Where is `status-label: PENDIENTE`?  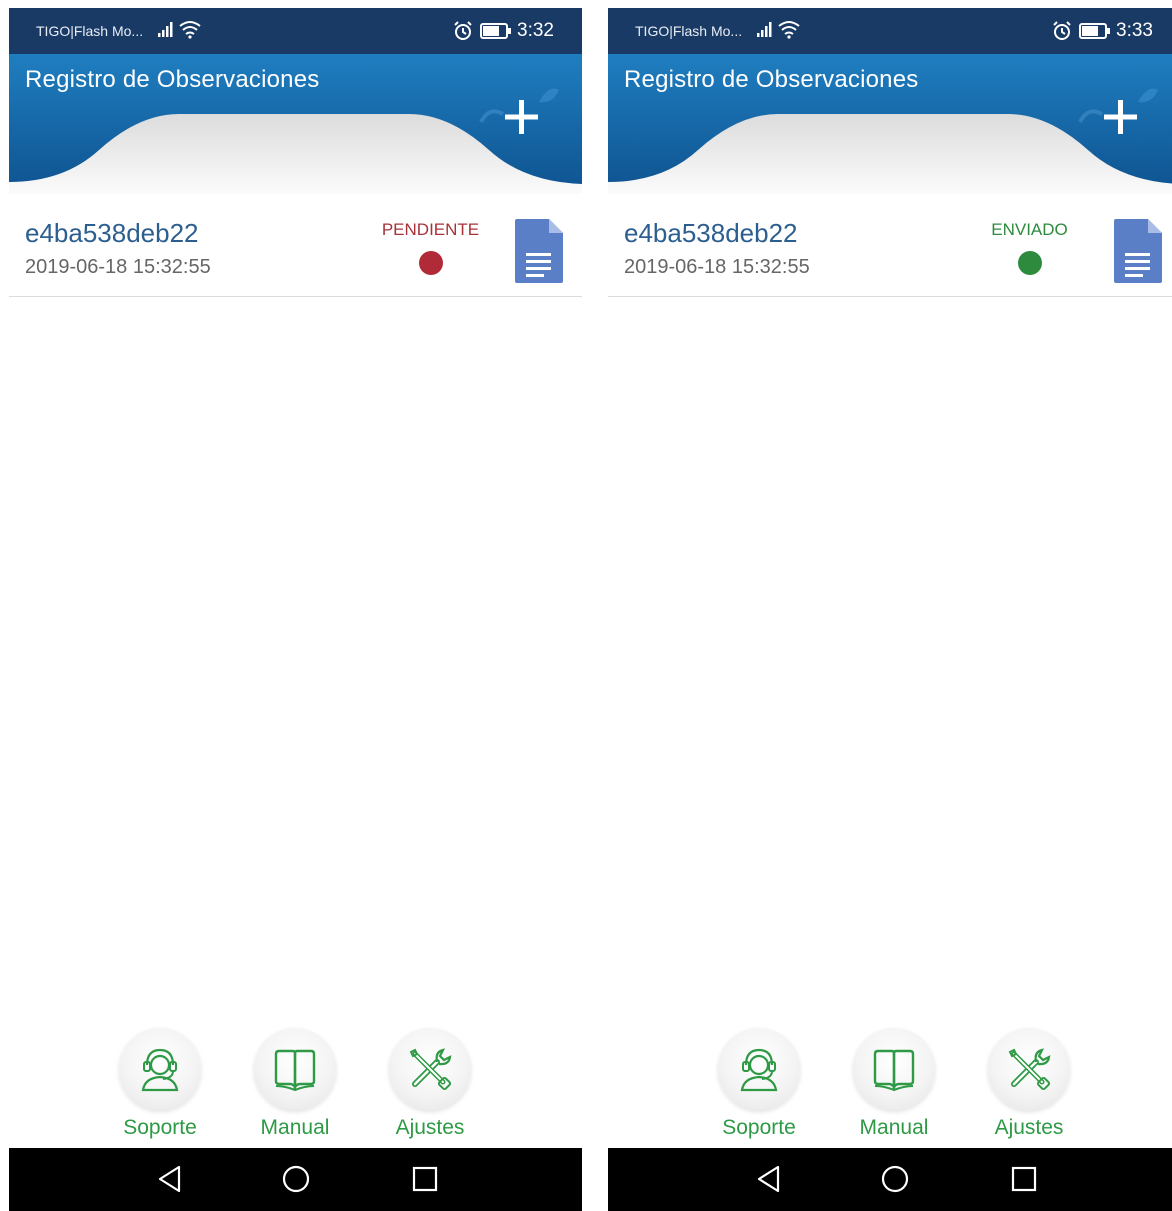
status-label: PENDIENTE is located at coordinates (430, 229).